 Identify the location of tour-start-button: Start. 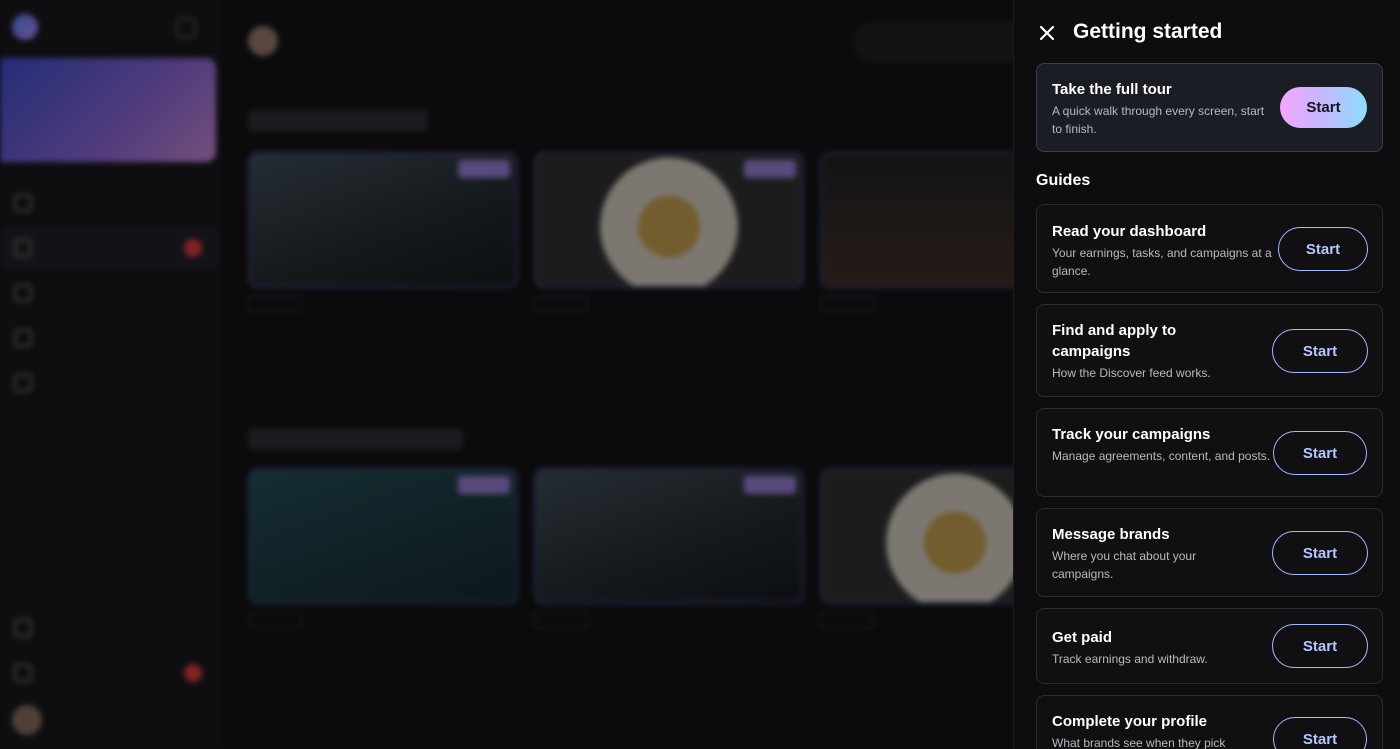
(1323, 107).